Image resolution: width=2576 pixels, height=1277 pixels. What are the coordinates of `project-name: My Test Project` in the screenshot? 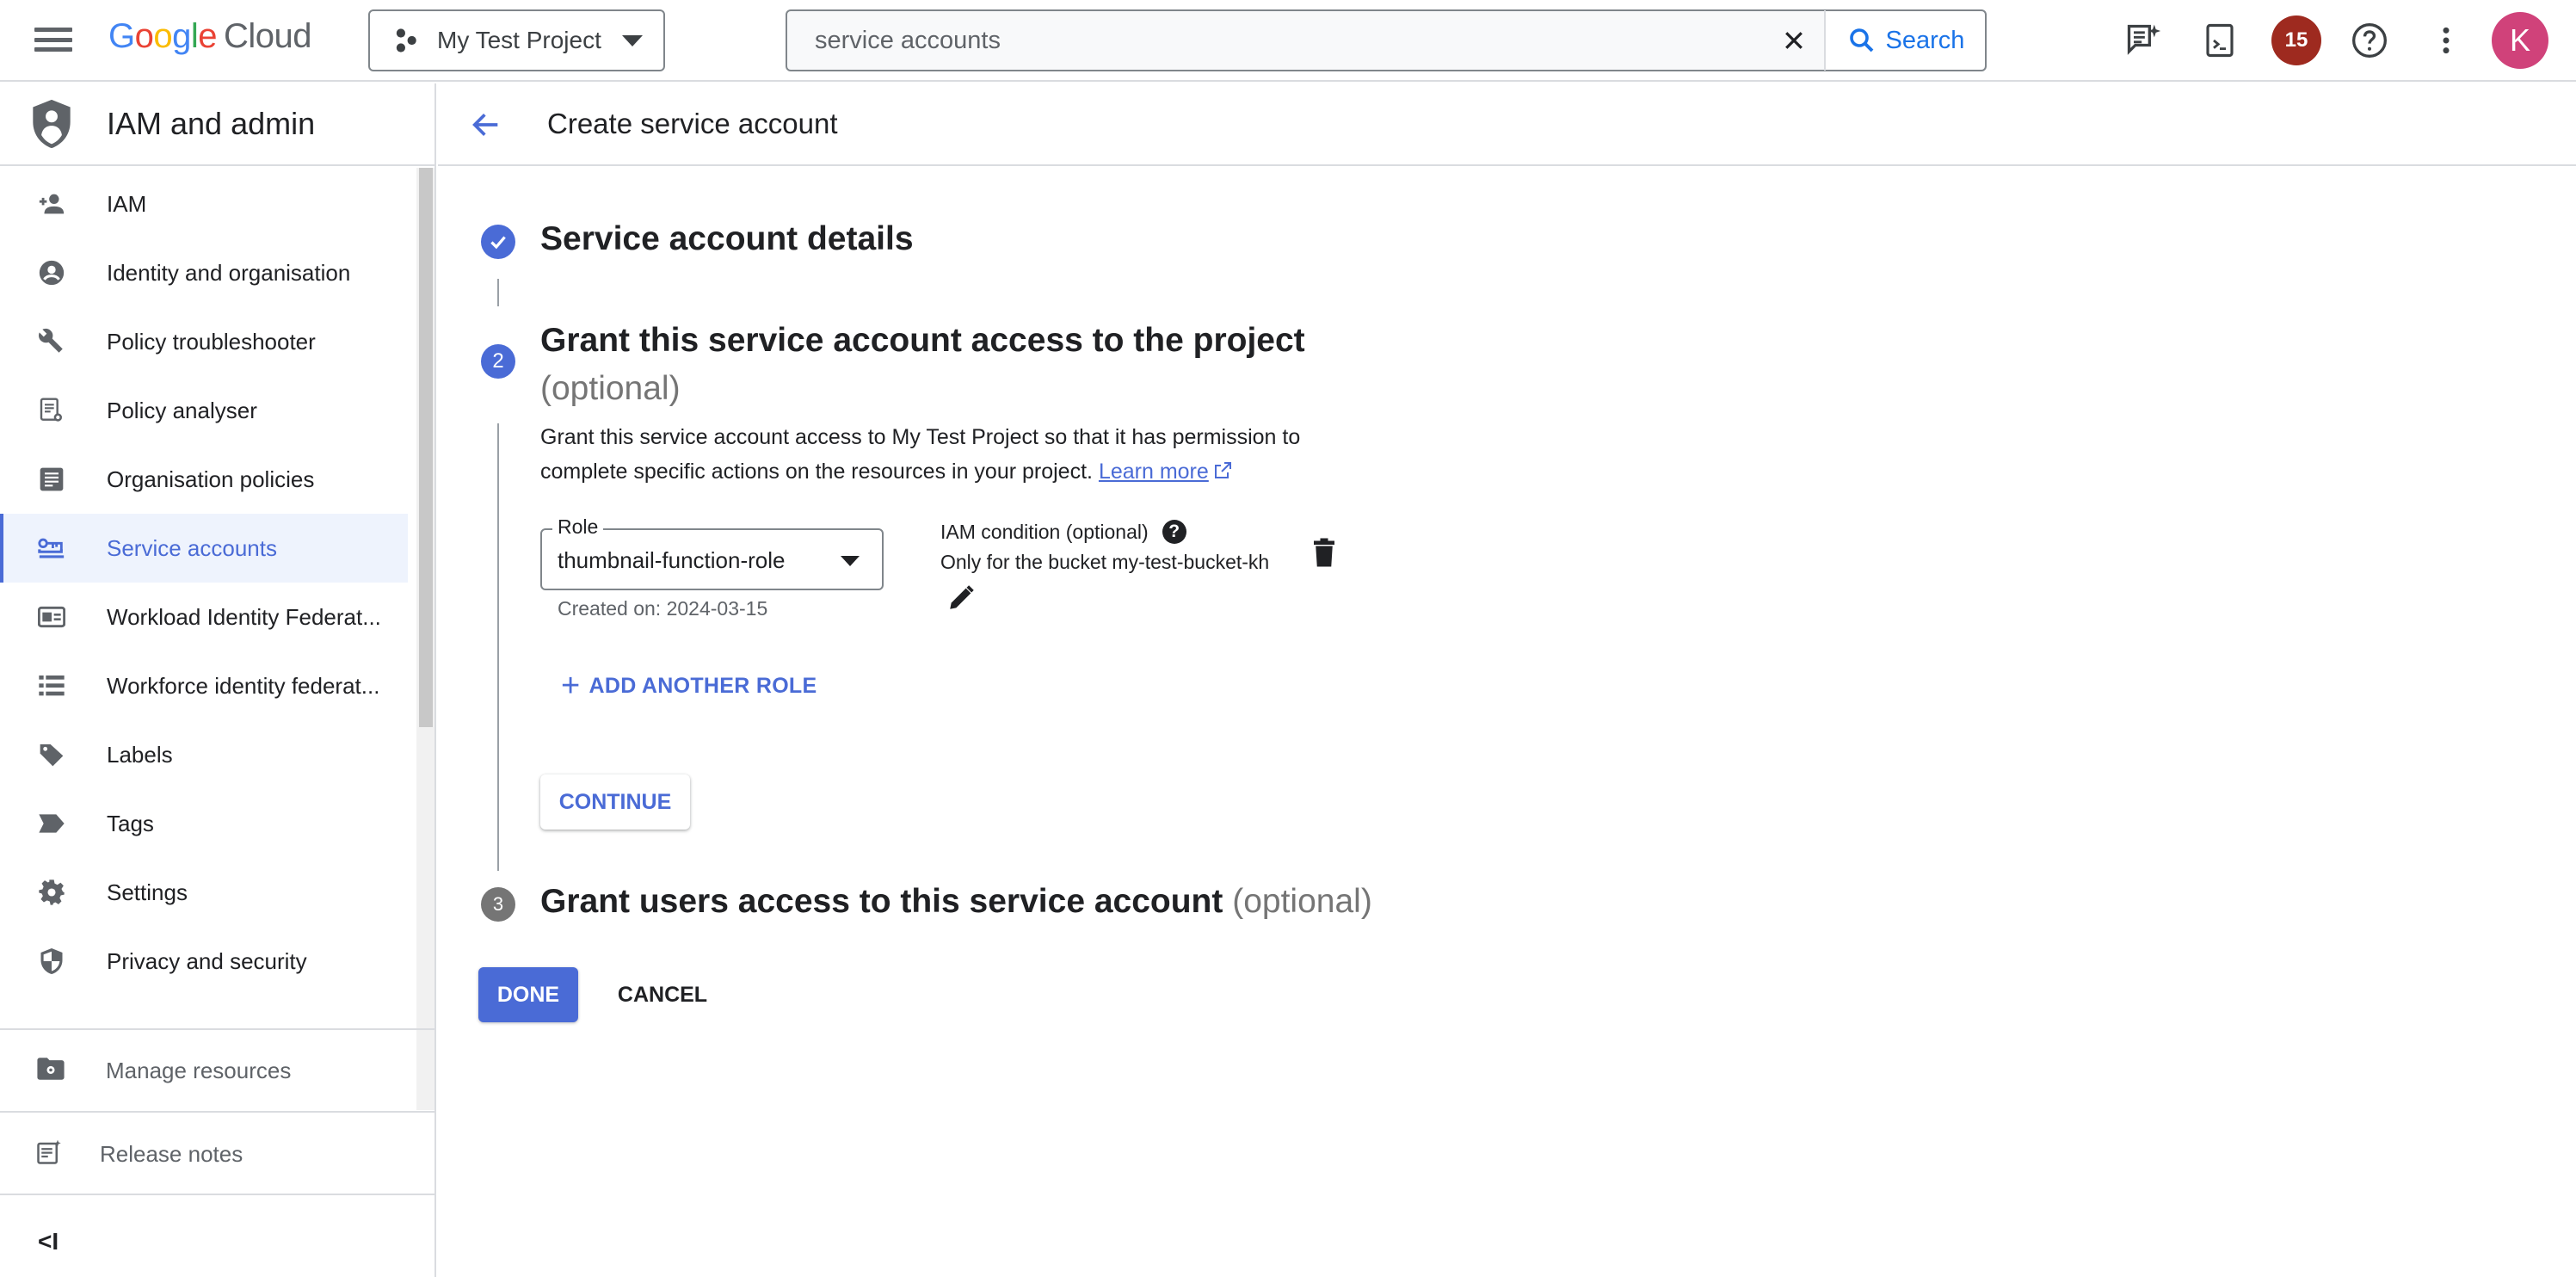 It's located at (519, 40).